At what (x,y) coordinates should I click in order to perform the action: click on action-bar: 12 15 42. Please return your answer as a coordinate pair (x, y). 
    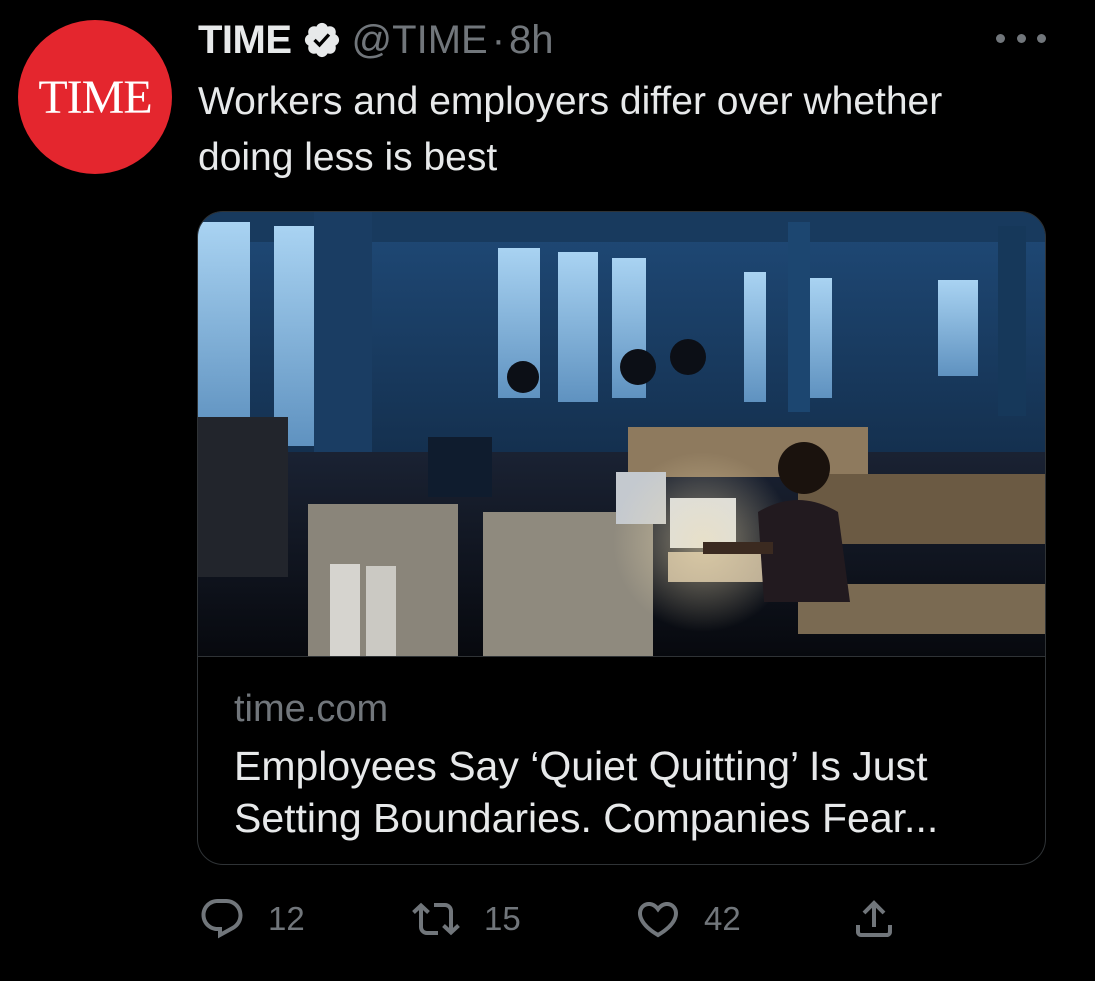
    Looking at the image, I should click on (558, 919).